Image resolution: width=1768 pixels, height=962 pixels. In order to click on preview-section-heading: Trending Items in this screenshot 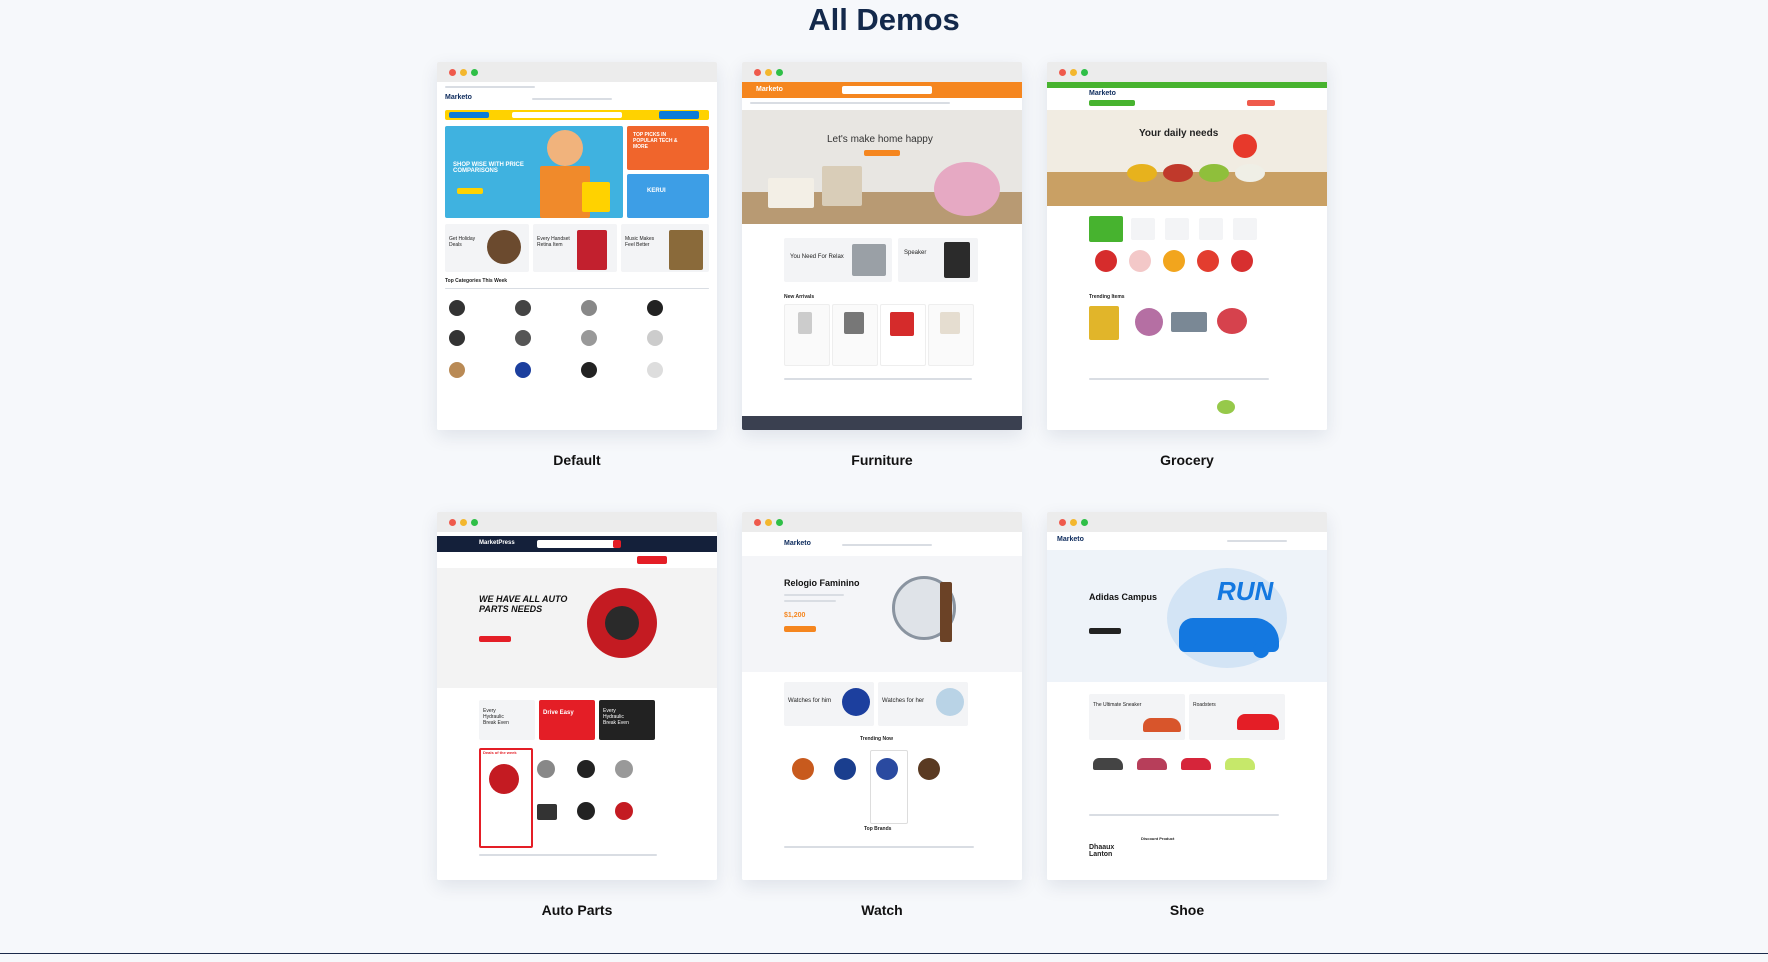, I will do `click(1107, 297)`.